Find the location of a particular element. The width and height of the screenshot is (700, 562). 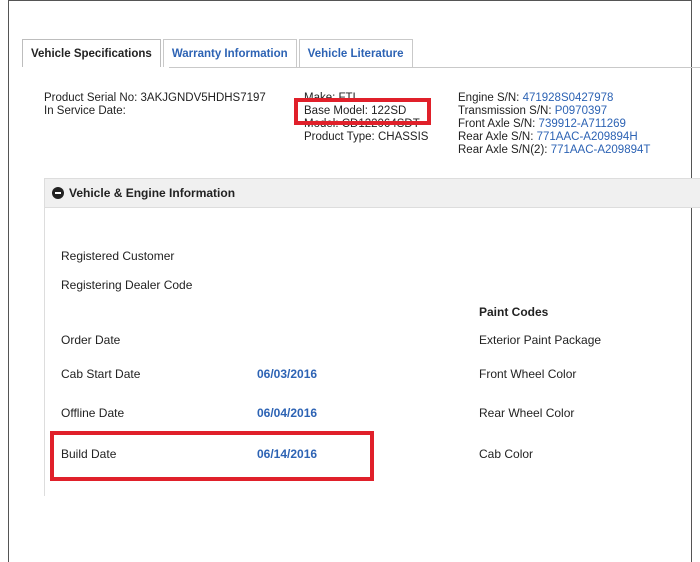

product-serial-value: 3AKJGNDV5HDHS7197 is located at coordinates (203, 98).